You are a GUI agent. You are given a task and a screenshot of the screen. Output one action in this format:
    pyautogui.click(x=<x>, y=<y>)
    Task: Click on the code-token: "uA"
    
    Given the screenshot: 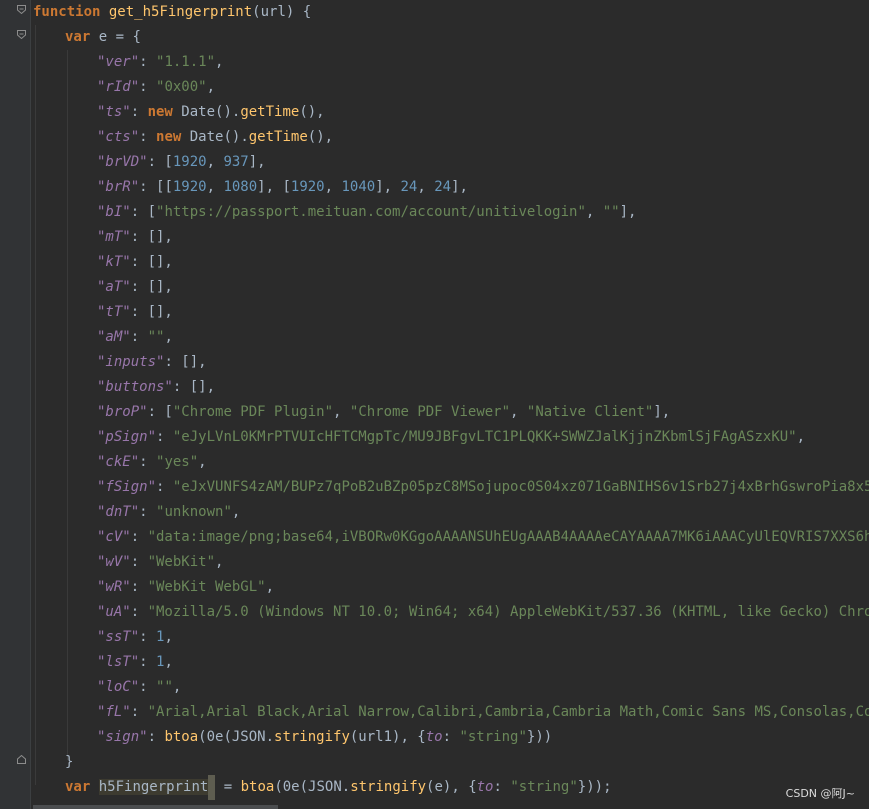 What is the action you would take?
    pyautogui.click(x=114, y=612)
    